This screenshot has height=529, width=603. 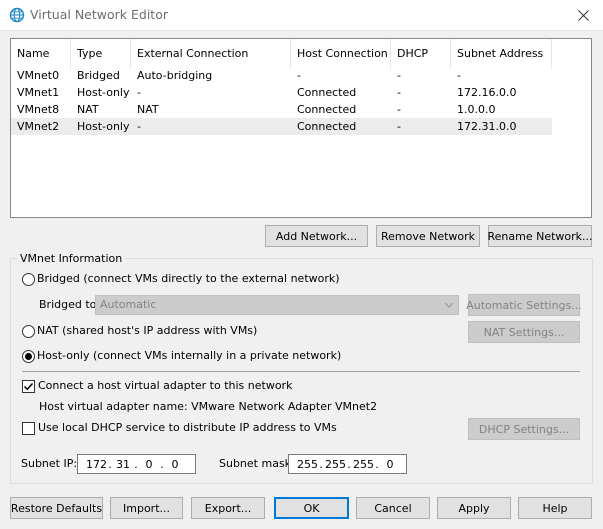 What do you see at coordinates (38, 92) in the screenshot?
I see `cell-name: VMnet1` at bounding box center [38, 92].